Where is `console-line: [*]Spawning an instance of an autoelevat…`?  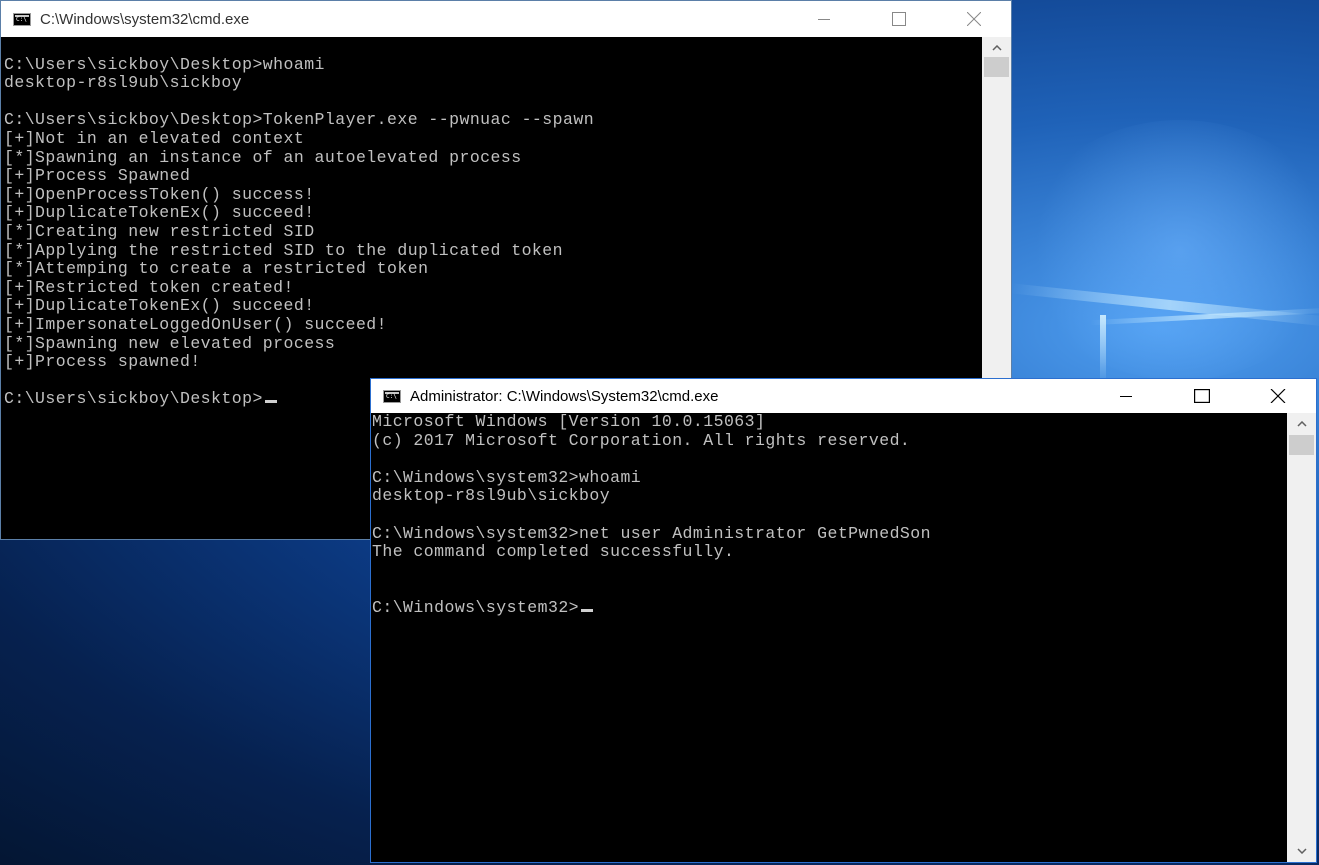 console-line: [*]Spawning an instance of an autoelevat… is located at coordinates (263, 157).